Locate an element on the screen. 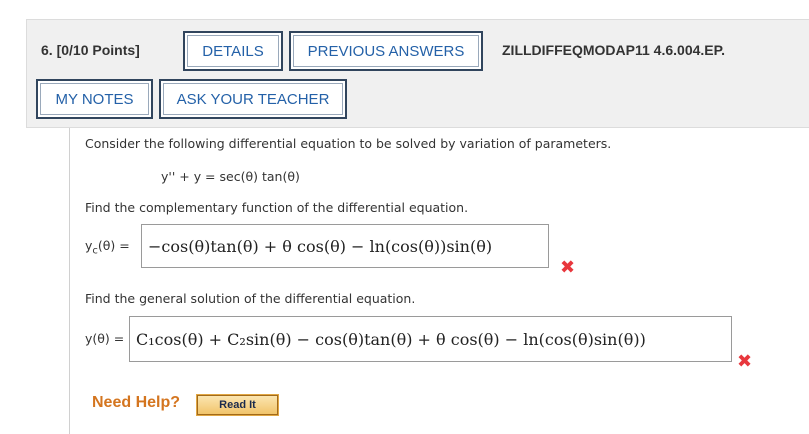  part1-answer-label: yc(θ) = is located at coordinates (107, 247).